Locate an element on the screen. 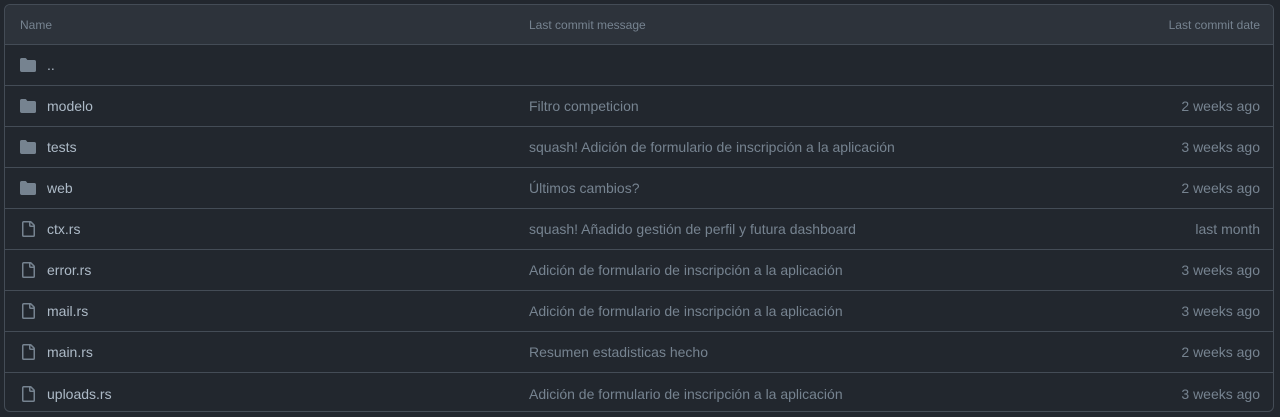 The height and width of the screenshot is (417, 1280). table-row: modelo Filtro competicion 2 weeks ago is located at coordinates (639, 106).